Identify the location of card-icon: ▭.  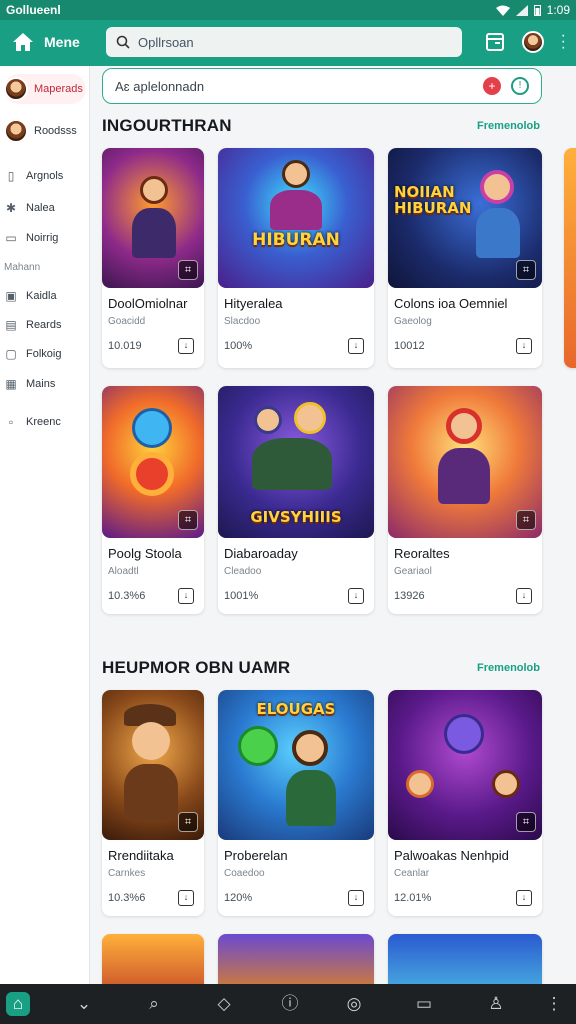
(11, 238).